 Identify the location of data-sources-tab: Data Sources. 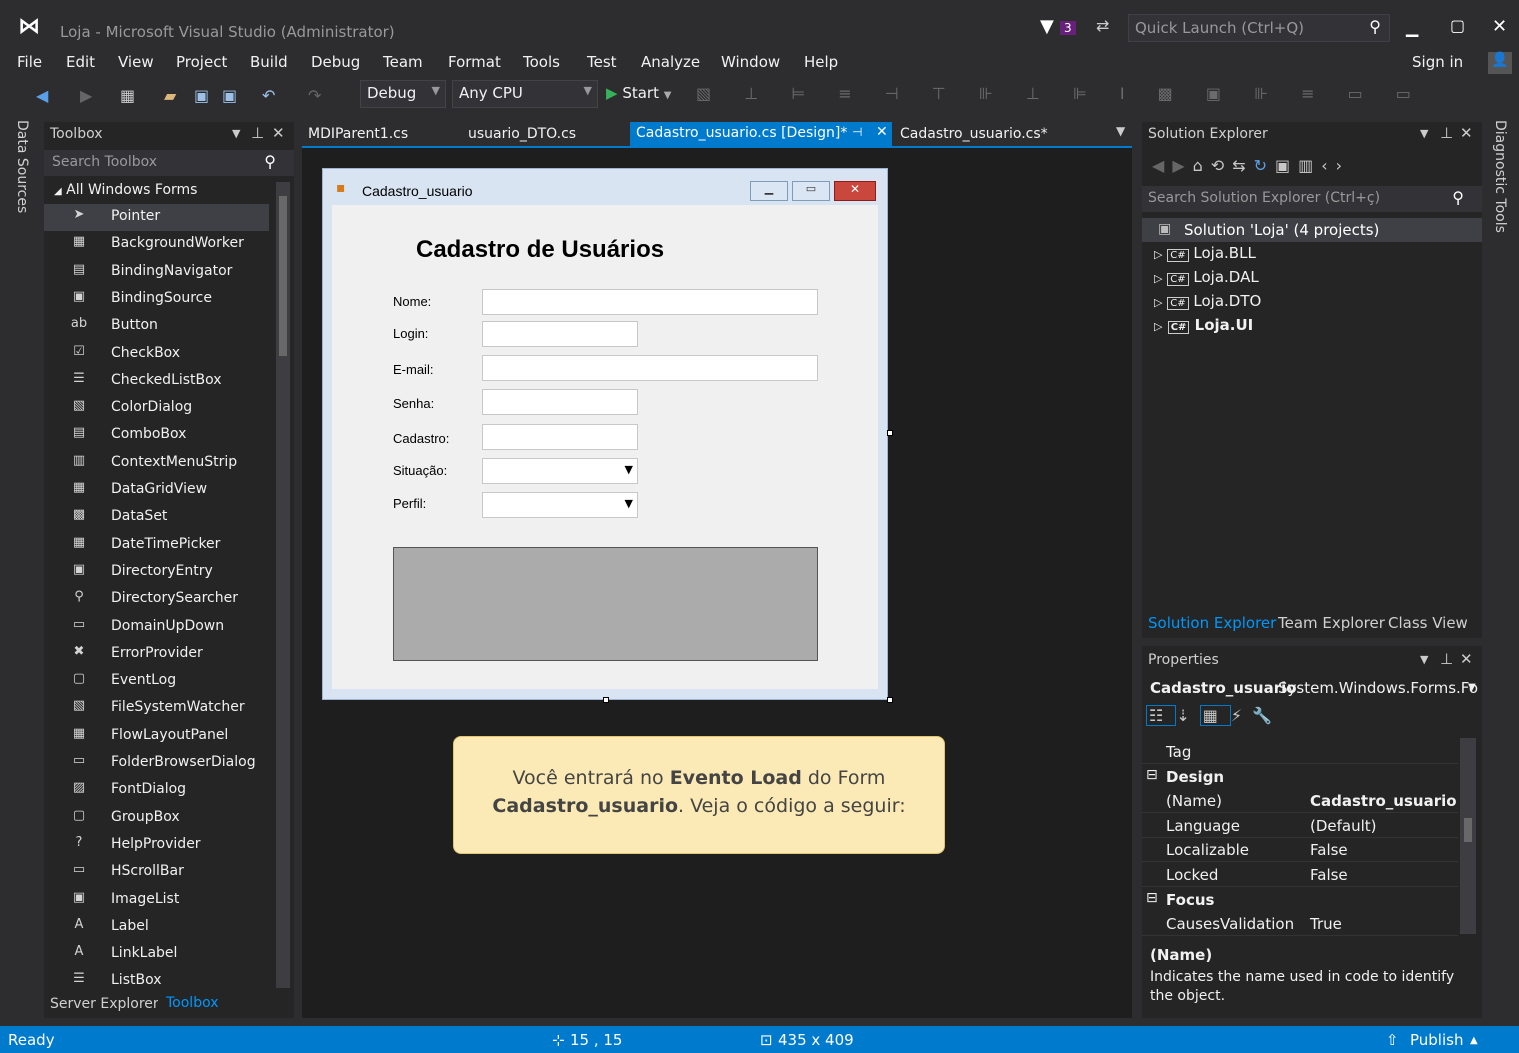
(22, 166).